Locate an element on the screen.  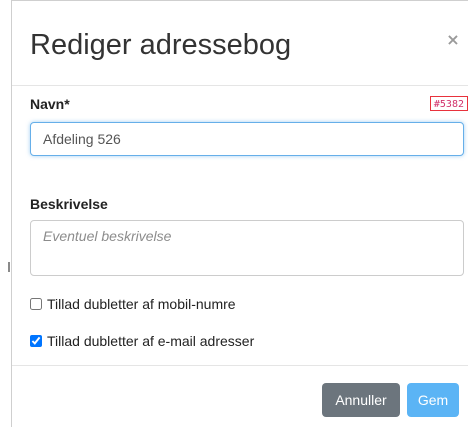
allow-duplicate-mobile-row: Tillad dubletter af mobil-numre is located at coordinates (133, 304).